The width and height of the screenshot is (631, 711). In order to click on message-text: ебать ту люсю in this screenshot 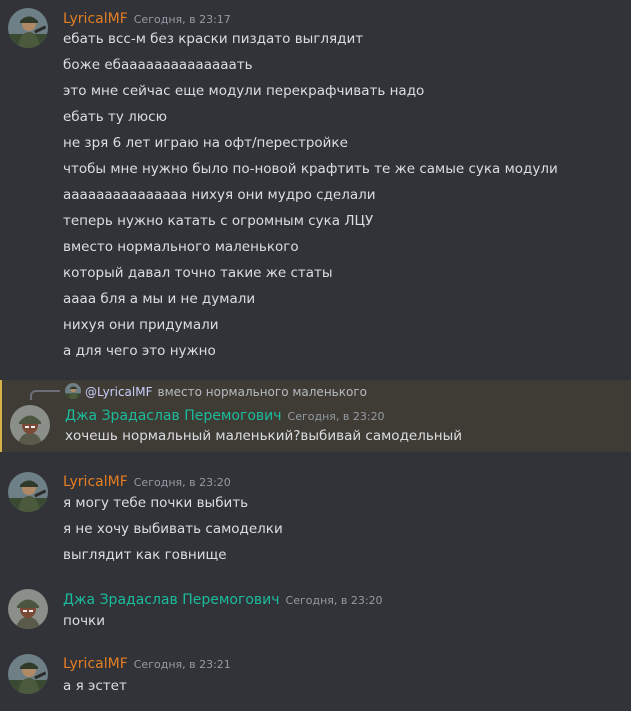, I will do `click(115, 117)`.